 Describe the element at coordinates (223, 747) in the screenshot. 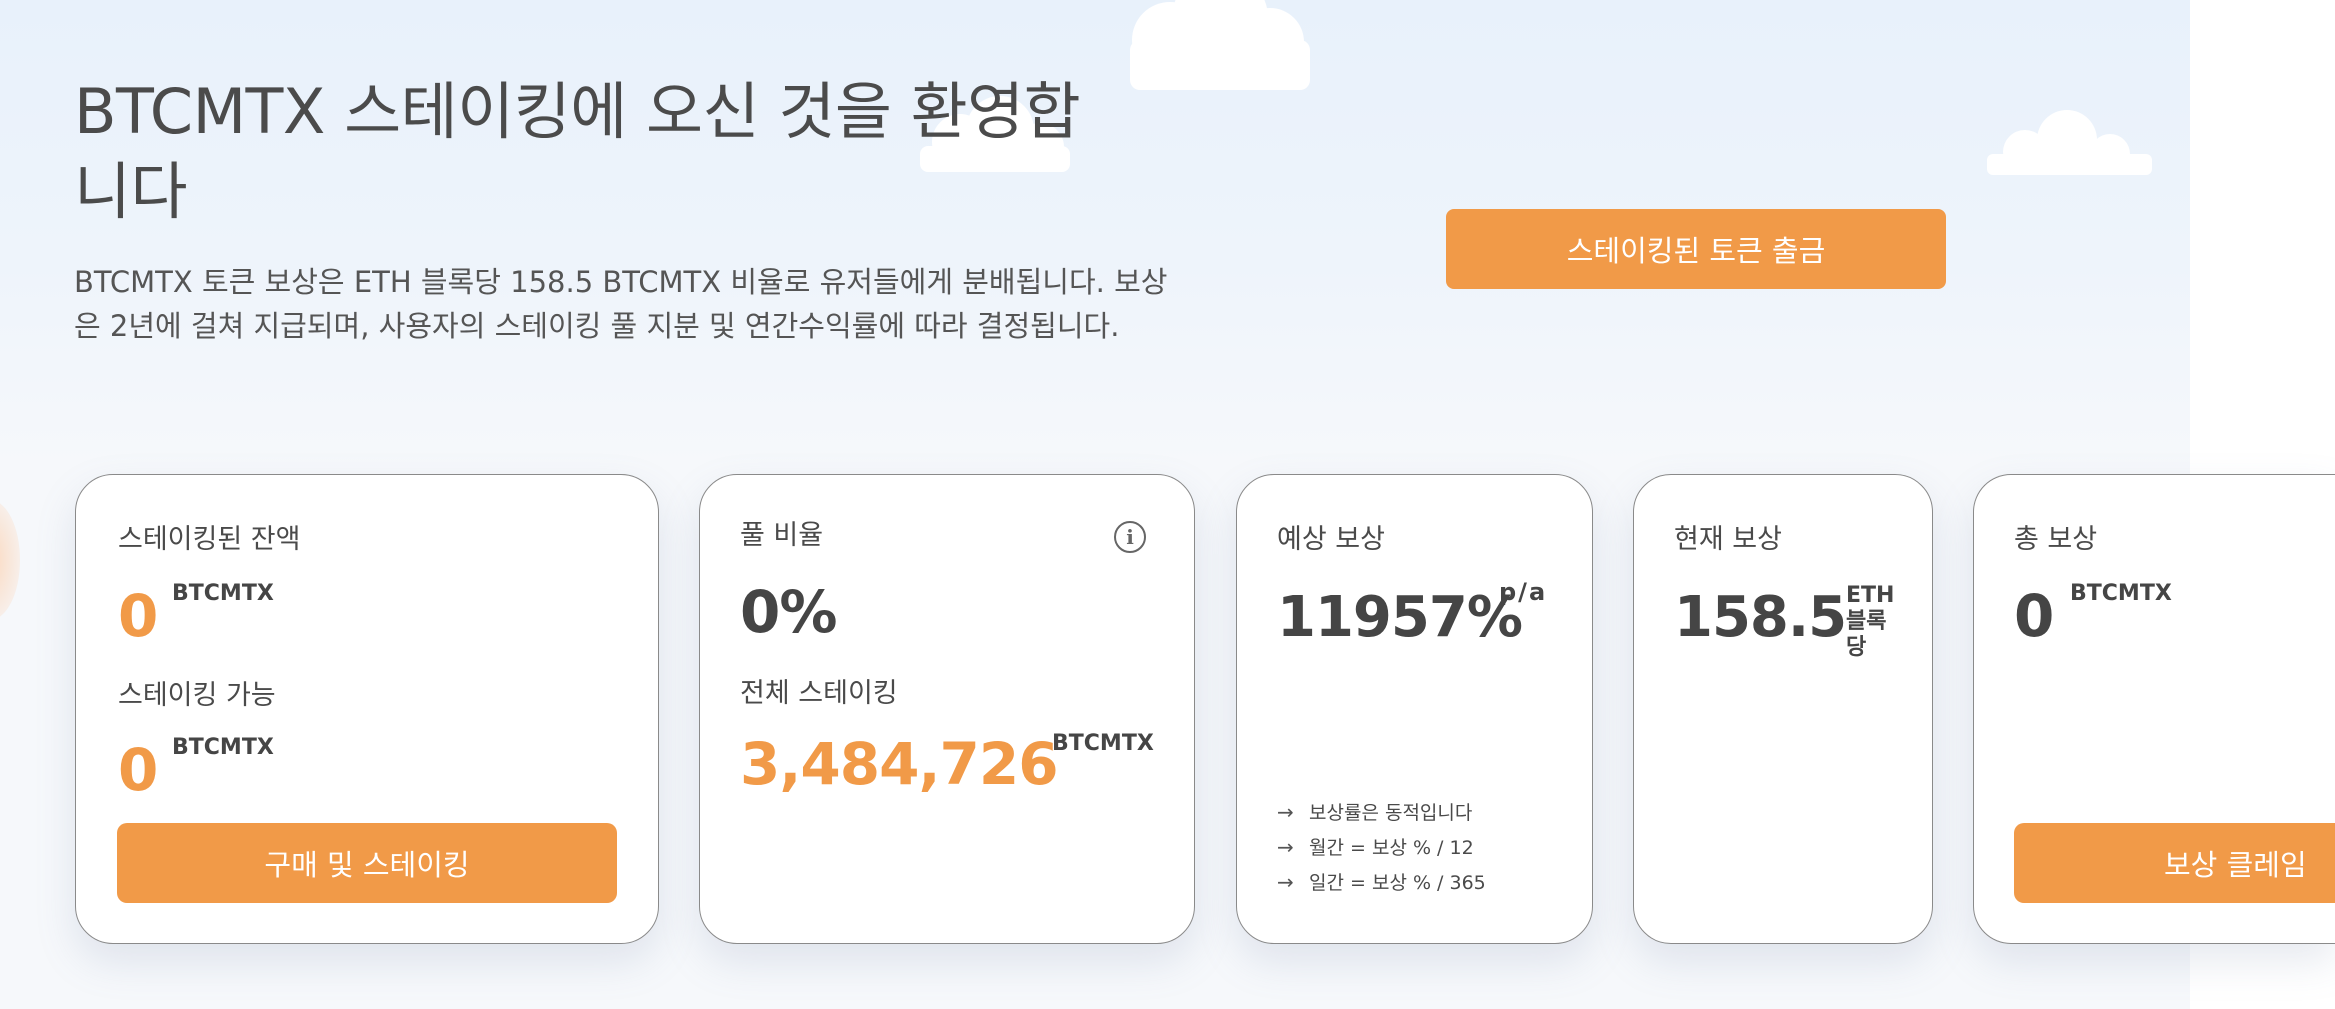

I see `stakeable-unit: BTCMTX` at that location.